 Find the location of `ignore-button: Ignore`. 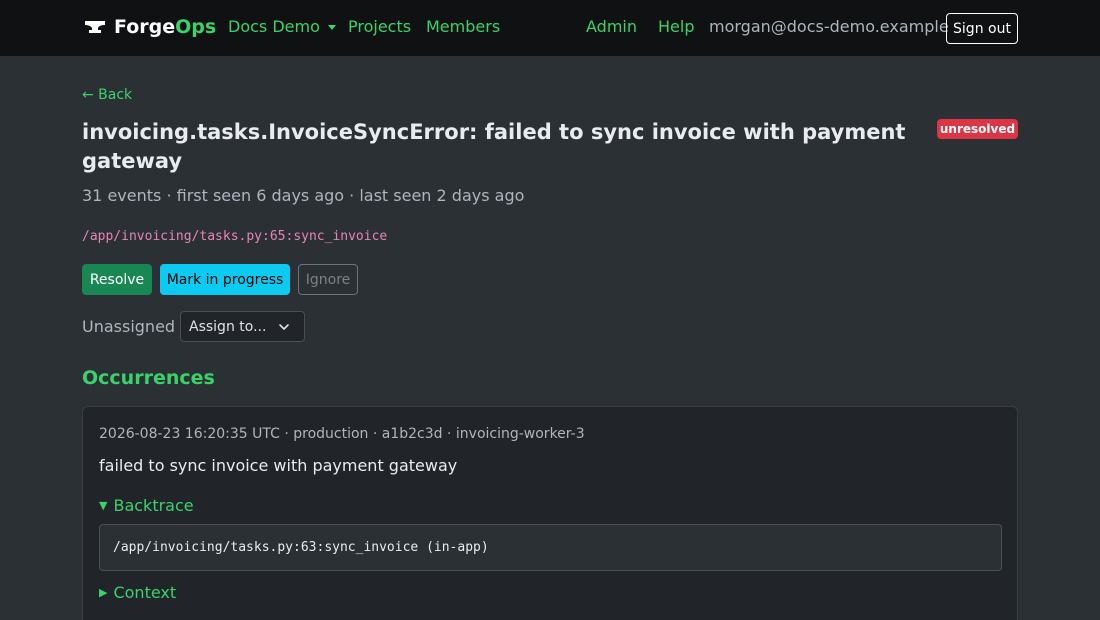

ignore-button: Ignore is located at coordinates (328, 279).